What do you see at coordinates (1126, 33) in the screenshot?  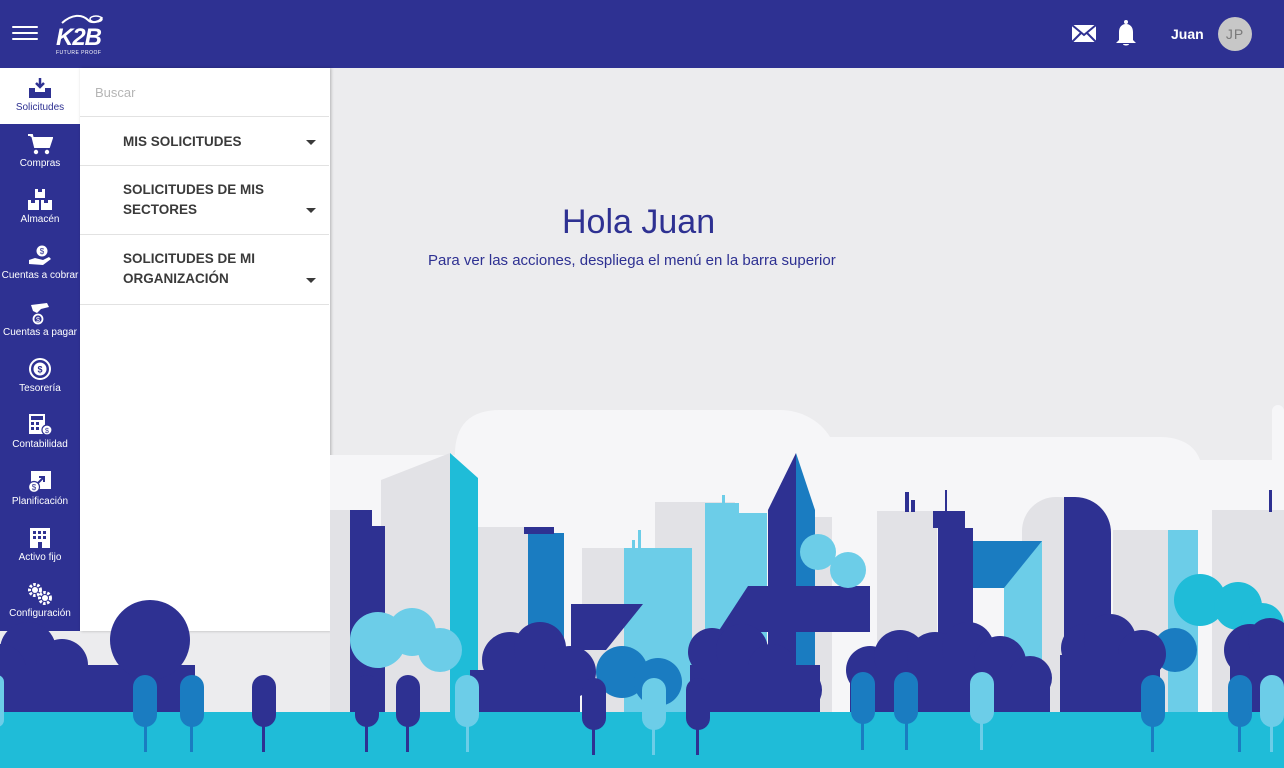 I see `bell-icon` at bounding box center [1126, 33].